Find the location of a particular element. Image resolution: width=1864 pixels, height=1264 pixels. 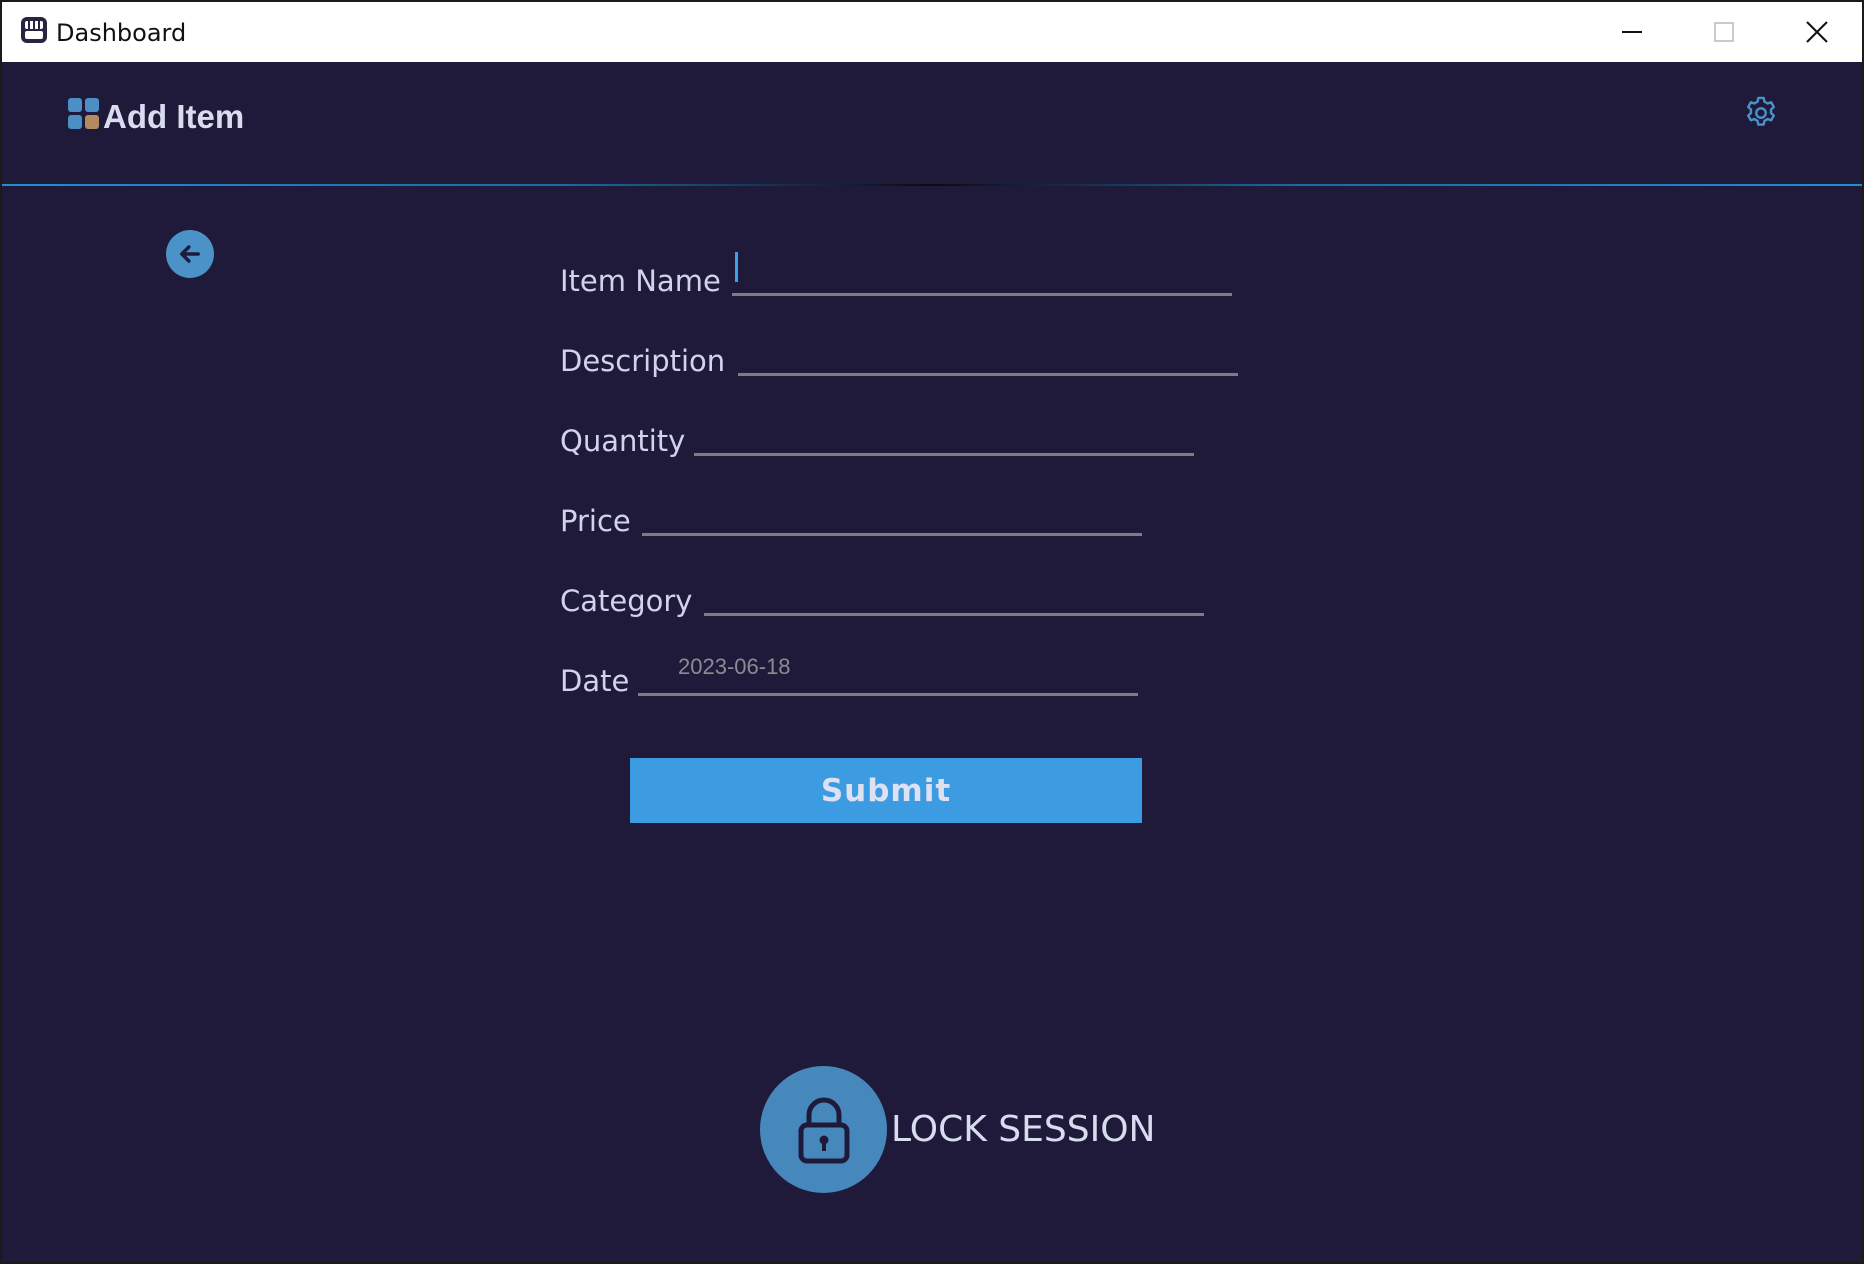

close-icon is located at coordinates (1817, 32).